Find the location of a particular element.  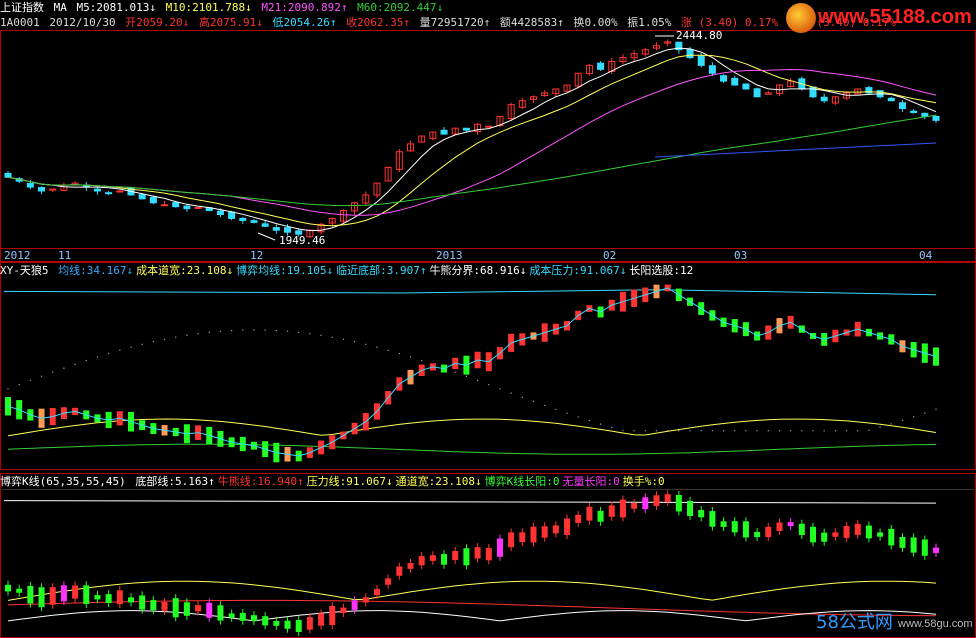

ma60-line is located at coordinates (472, 160).